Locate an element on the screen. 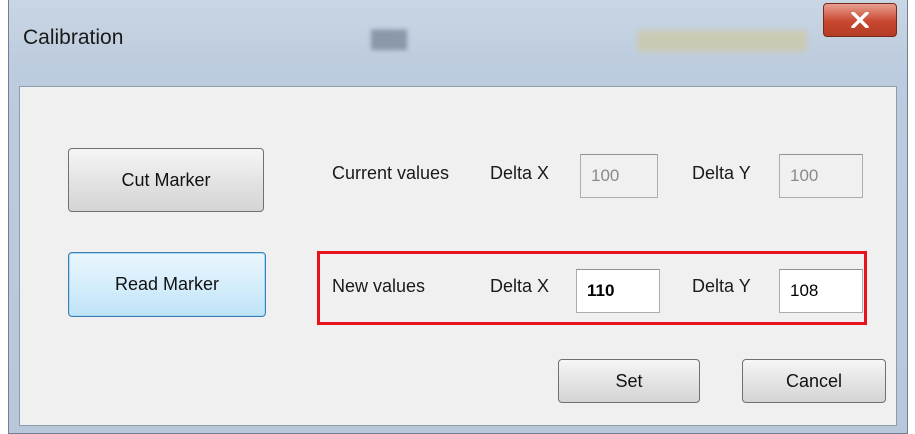  new-delta-y-label: Delta Y is located at coordinates (721, 286).